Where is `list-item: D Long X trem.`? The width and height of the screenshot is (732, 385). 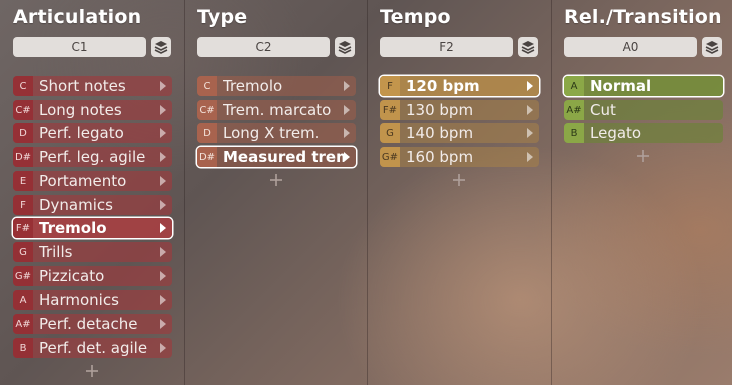 list-item: D Long X trem. is located at coordinates (276, 133).